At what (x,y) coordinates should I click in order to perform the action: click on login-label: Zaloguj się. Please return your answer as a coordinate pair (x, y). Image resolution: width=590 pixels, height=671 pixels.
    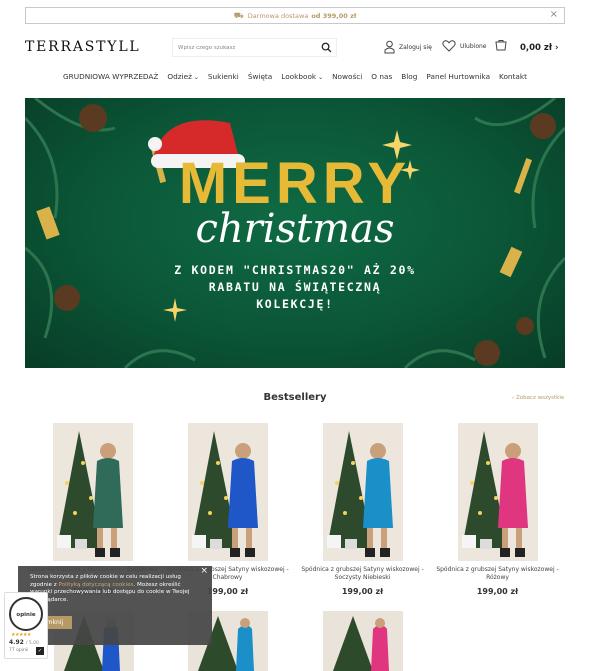
    Looking at the image, I should click on (415, 47).